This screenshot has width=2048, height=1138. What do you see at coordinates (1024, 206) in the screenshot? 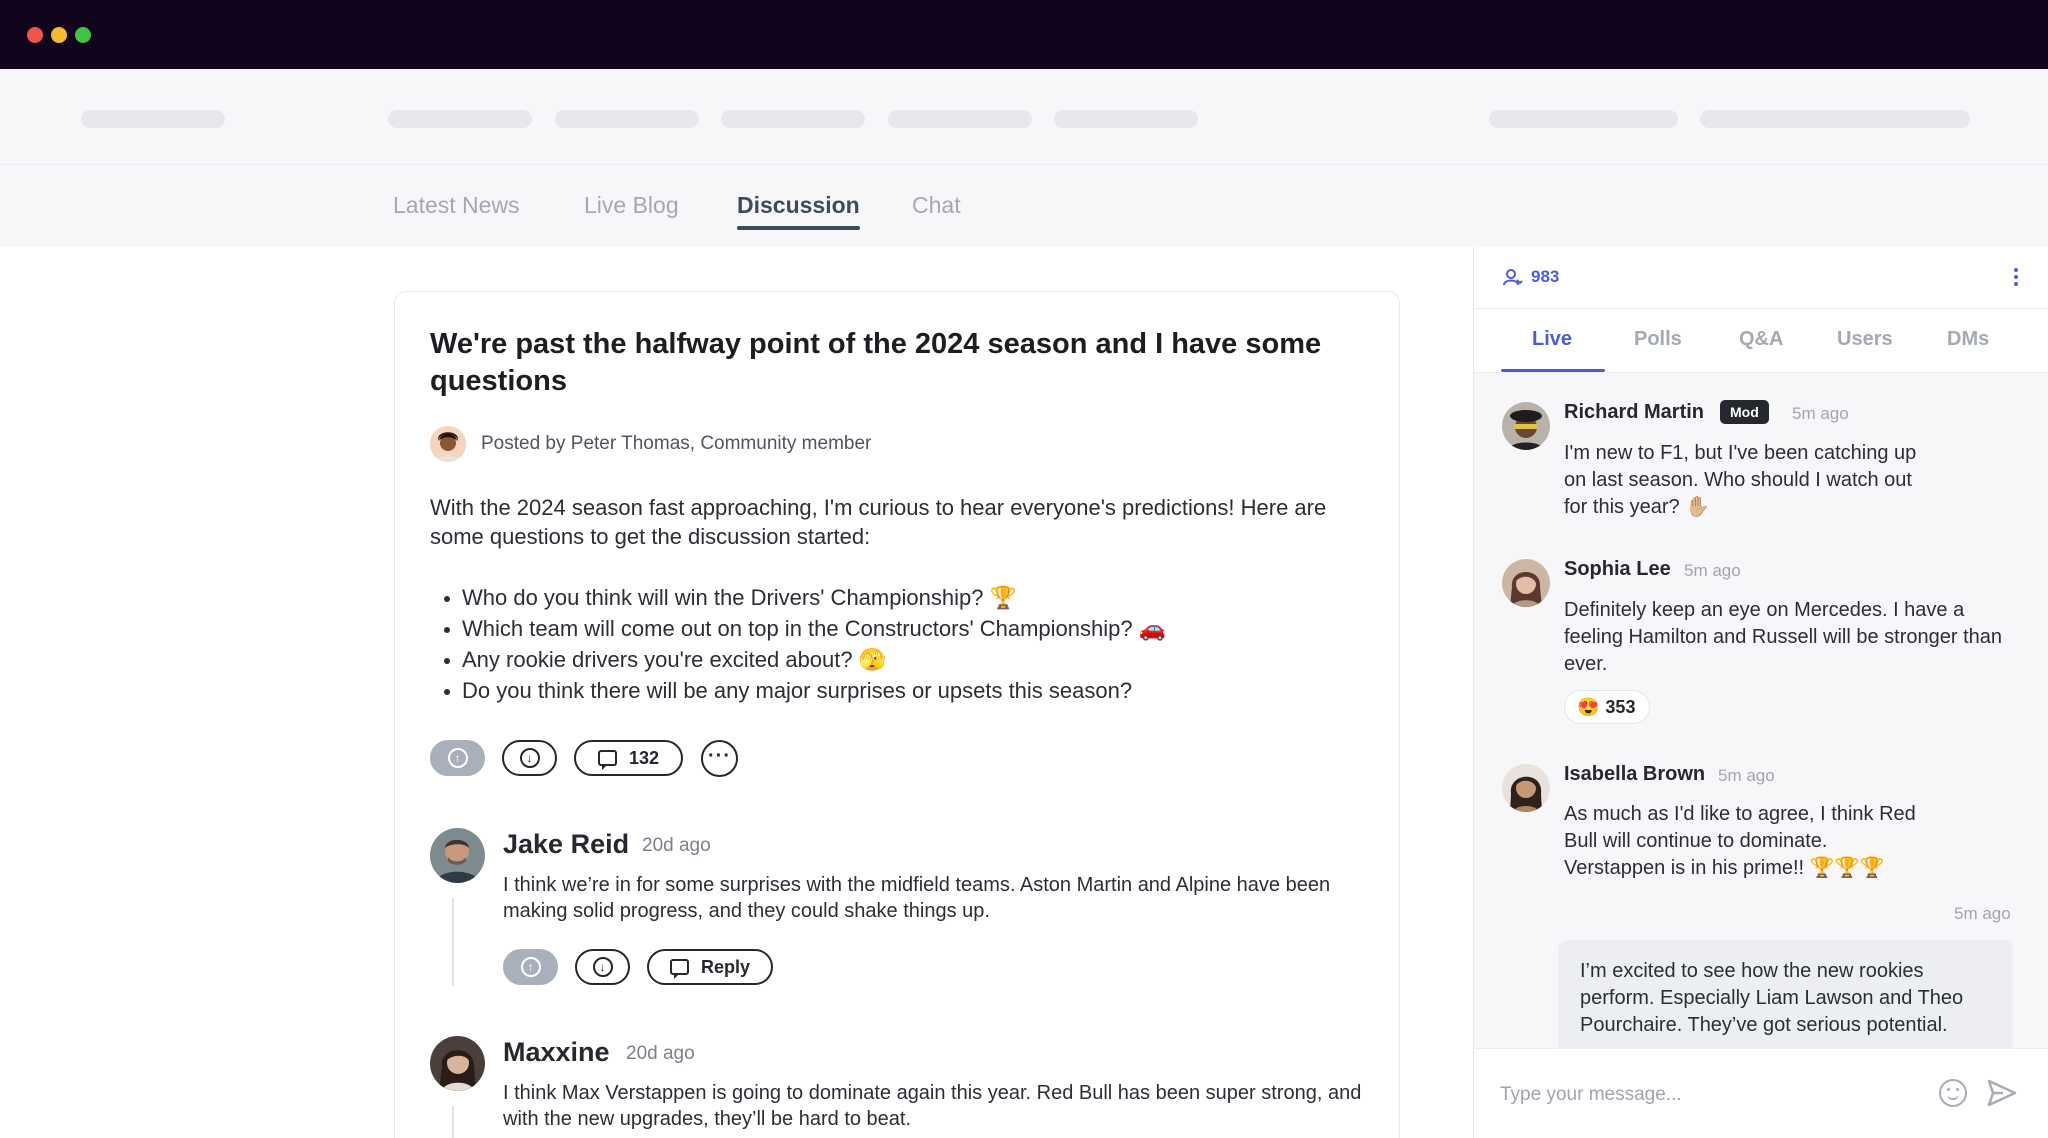
I see `content-tabs-bar` at bounding box center [1024, 206].